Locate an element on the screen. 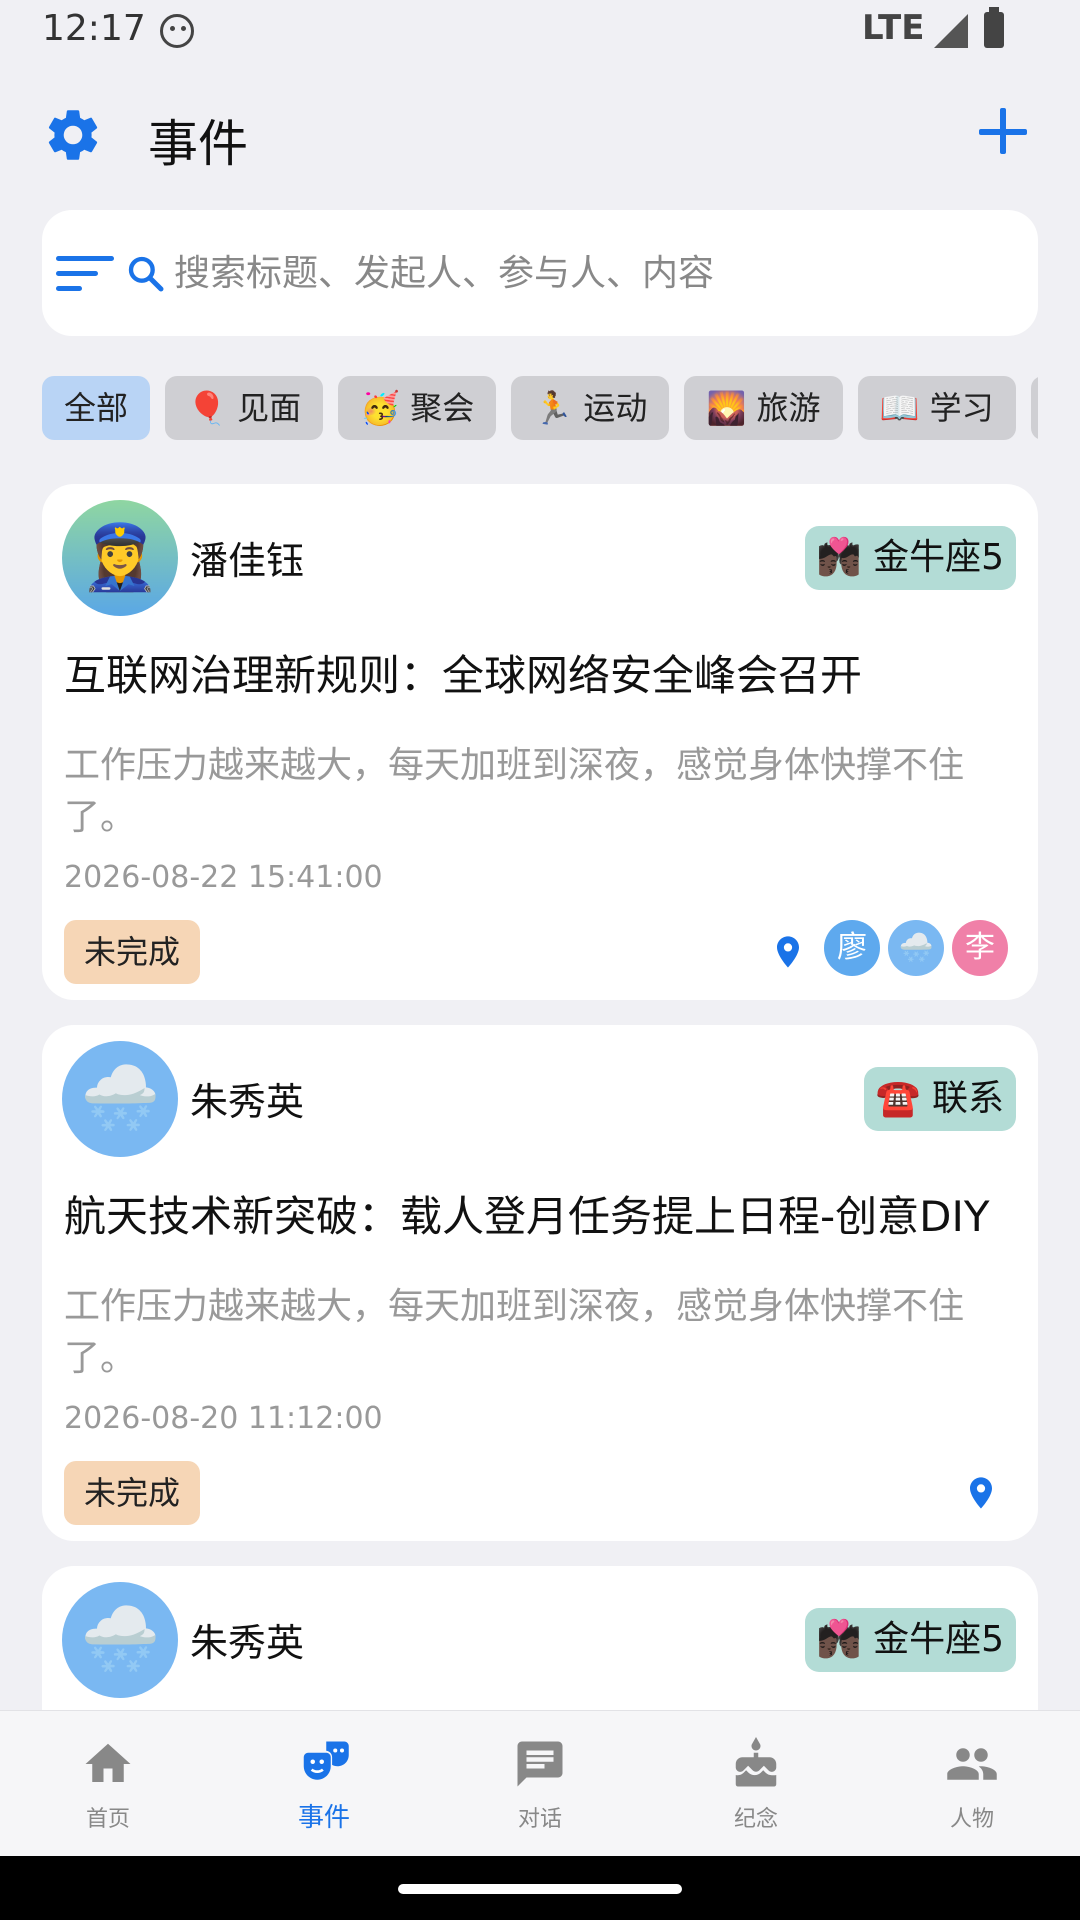  search-icon is located at coordinates (146, 274).